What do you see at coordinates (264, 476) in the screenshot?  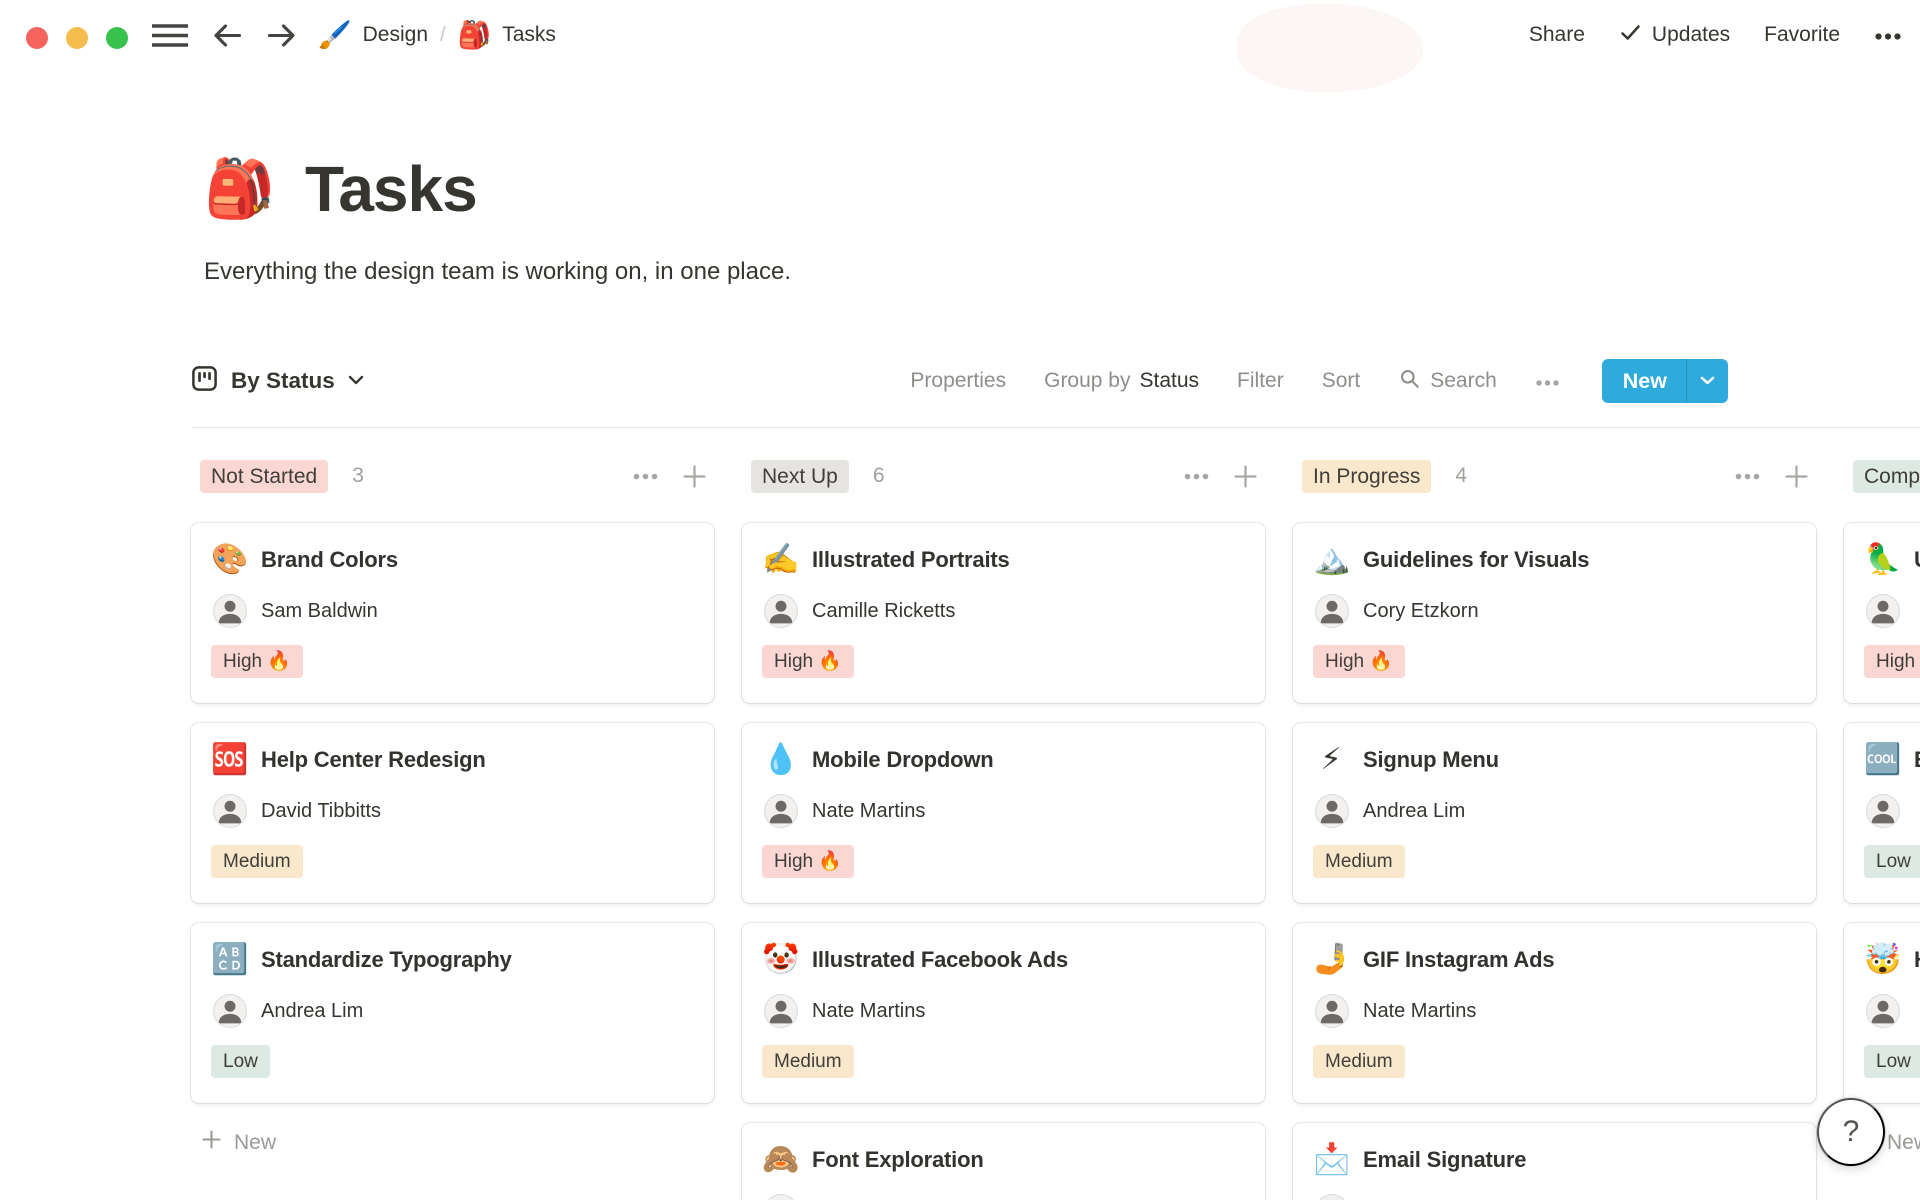 I see `column-status-badge: Not Started` at bounding box center [264, 476].